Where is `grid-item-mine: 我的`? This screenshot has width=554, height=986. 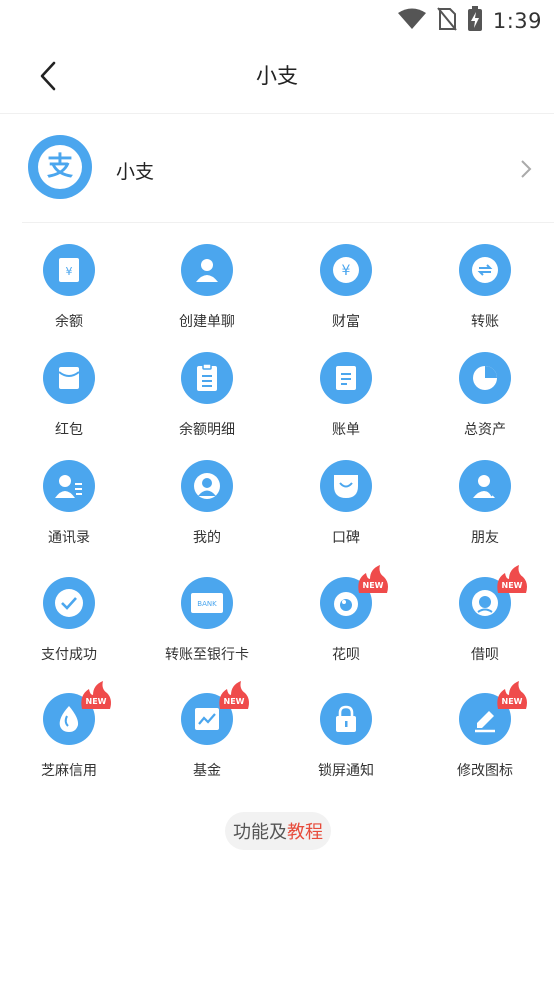 grid-item-mine: 我的 is located at coordinates (207, 503).